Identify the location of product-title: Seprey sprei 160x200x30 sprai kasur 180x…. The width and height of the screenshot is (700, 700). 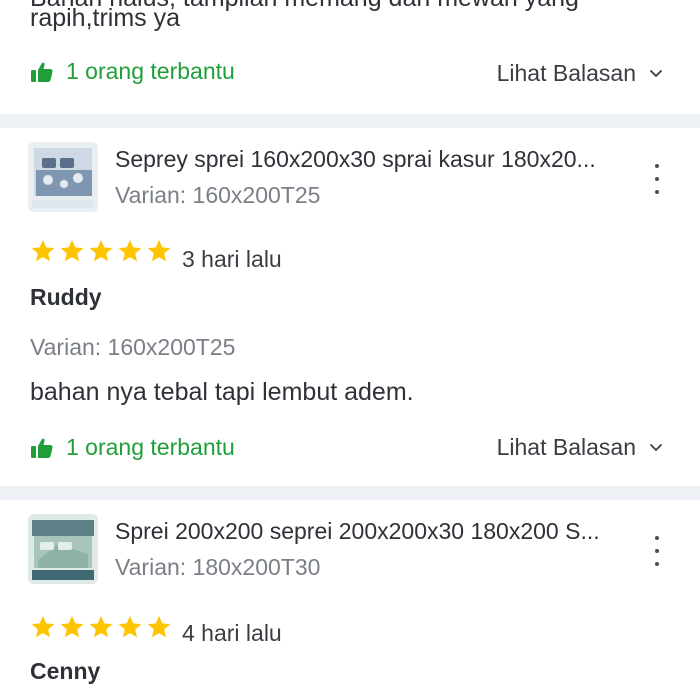
(355, 159).